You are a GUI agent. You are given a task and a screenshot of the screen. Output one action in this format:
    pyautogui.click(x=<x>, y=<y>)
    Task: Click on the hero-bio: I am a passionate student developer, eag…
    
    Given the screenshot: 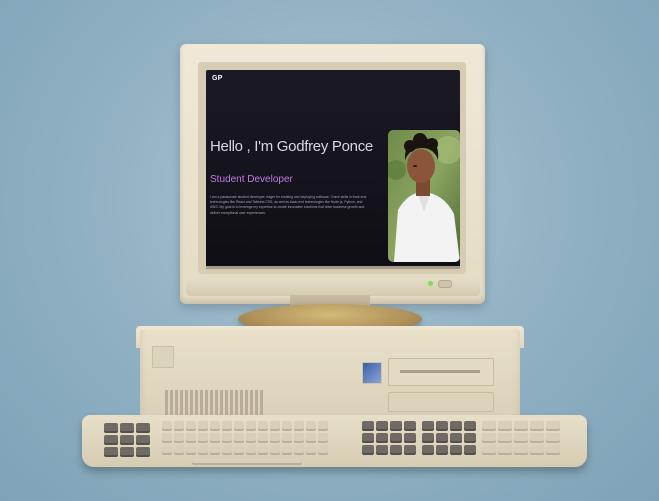 What is the action you would take?
    pyautogui.click(x=288, y=205)
    